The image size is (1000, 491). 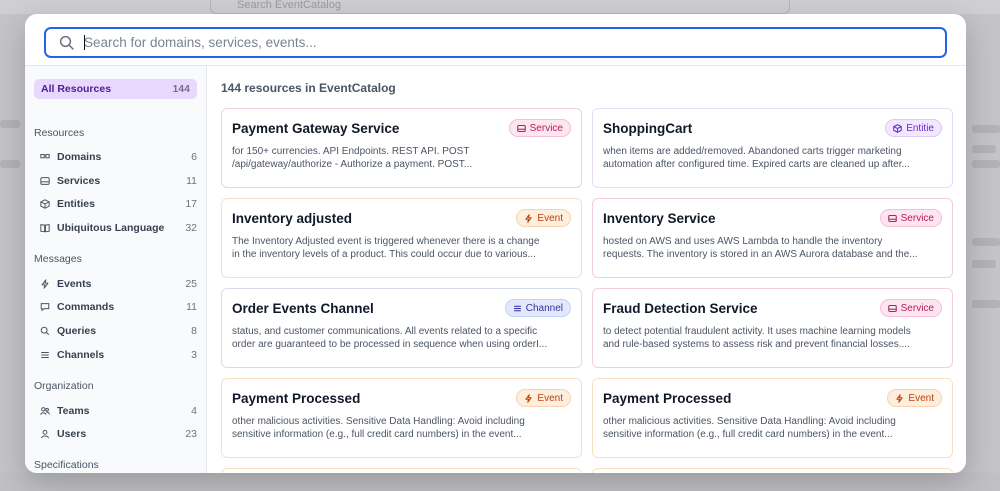 What do you see at coordinates (118, 434) in the screenshot?
I see `sidebar-item-users: Users 23` at bounding box center [118, 434].